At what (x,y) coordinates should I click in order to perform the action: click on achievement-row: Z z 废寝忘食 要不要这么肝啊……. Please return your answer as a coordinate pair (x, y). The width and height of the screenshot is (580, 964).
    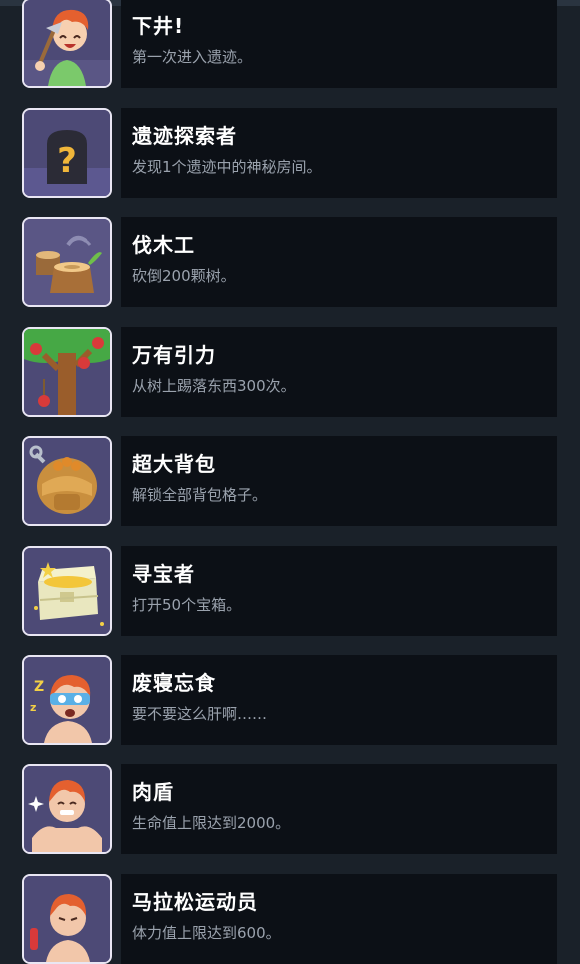
    Looking at the image, I should click on (290, 700).